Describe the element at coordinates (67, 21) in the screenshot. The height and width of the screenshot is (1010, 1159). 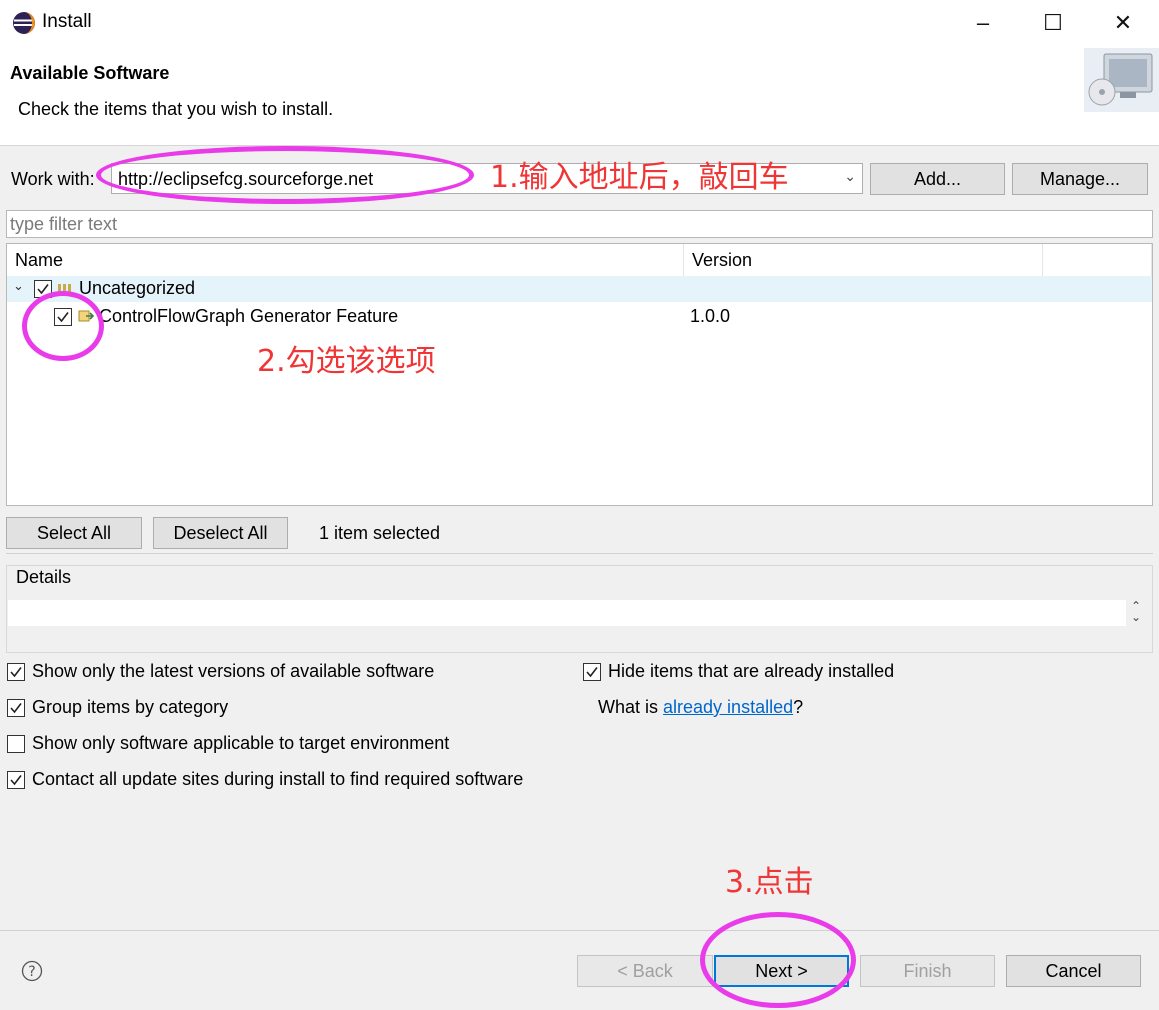
I see `window-title: Install` at that location.